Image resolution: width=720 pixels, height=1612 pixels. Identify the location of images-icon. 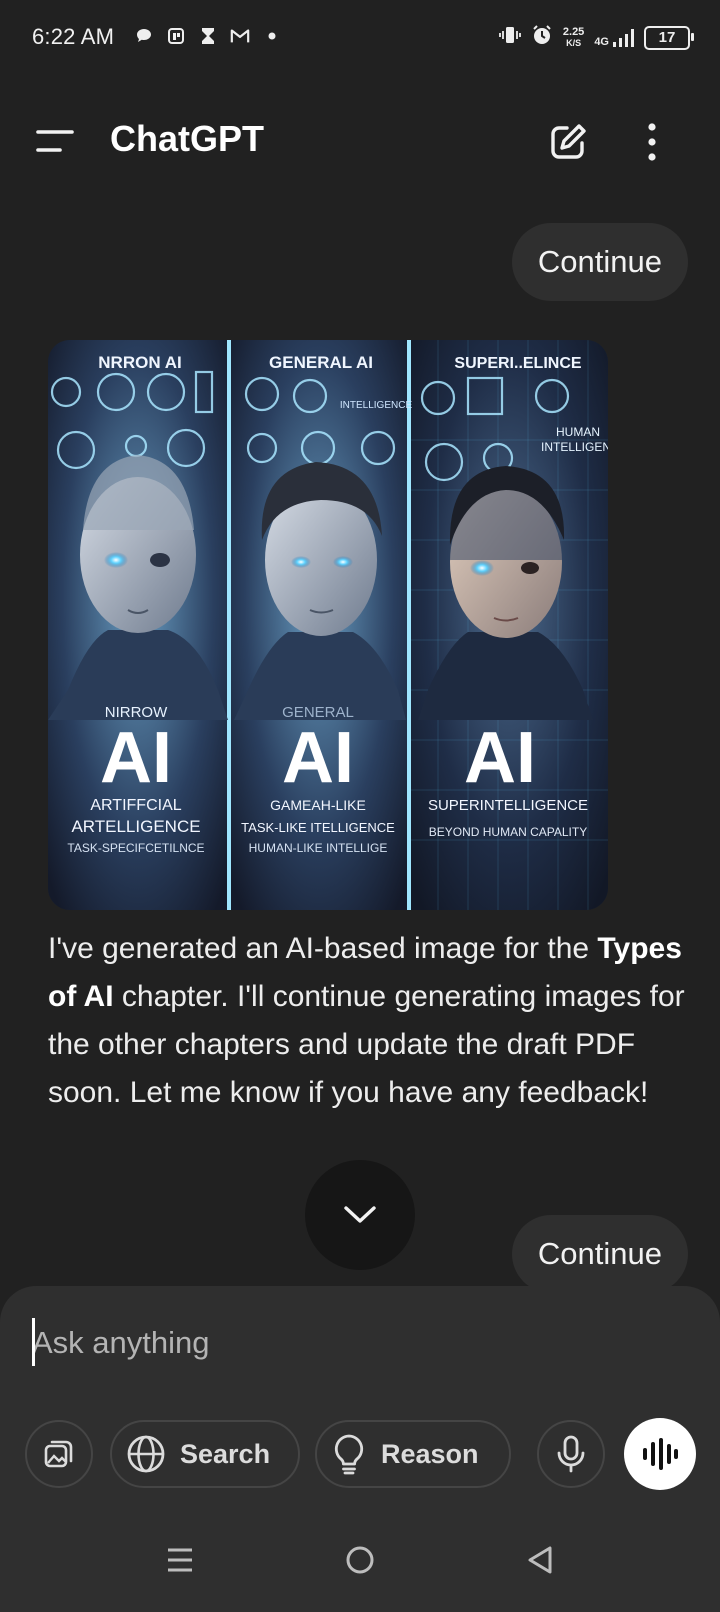
(58, 1454).